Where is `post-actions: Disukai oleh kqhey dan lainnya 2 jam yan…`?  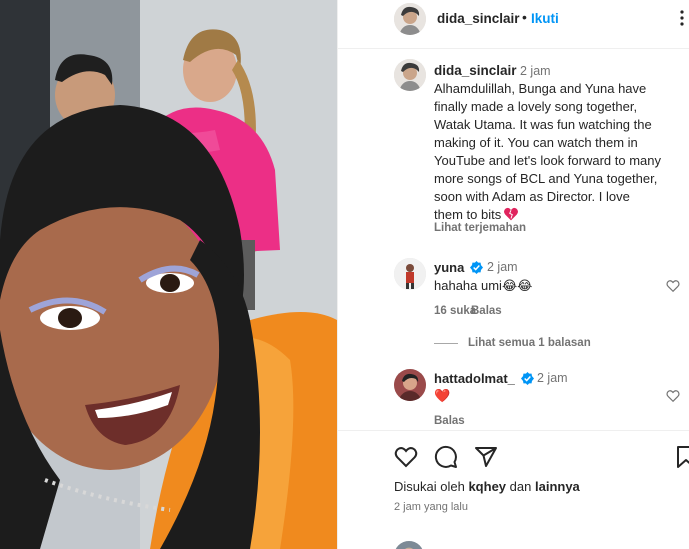
post-actions: Disukai oleh kqhey dan lainnya 2 jam yan… is located at coordinates (513, 489).